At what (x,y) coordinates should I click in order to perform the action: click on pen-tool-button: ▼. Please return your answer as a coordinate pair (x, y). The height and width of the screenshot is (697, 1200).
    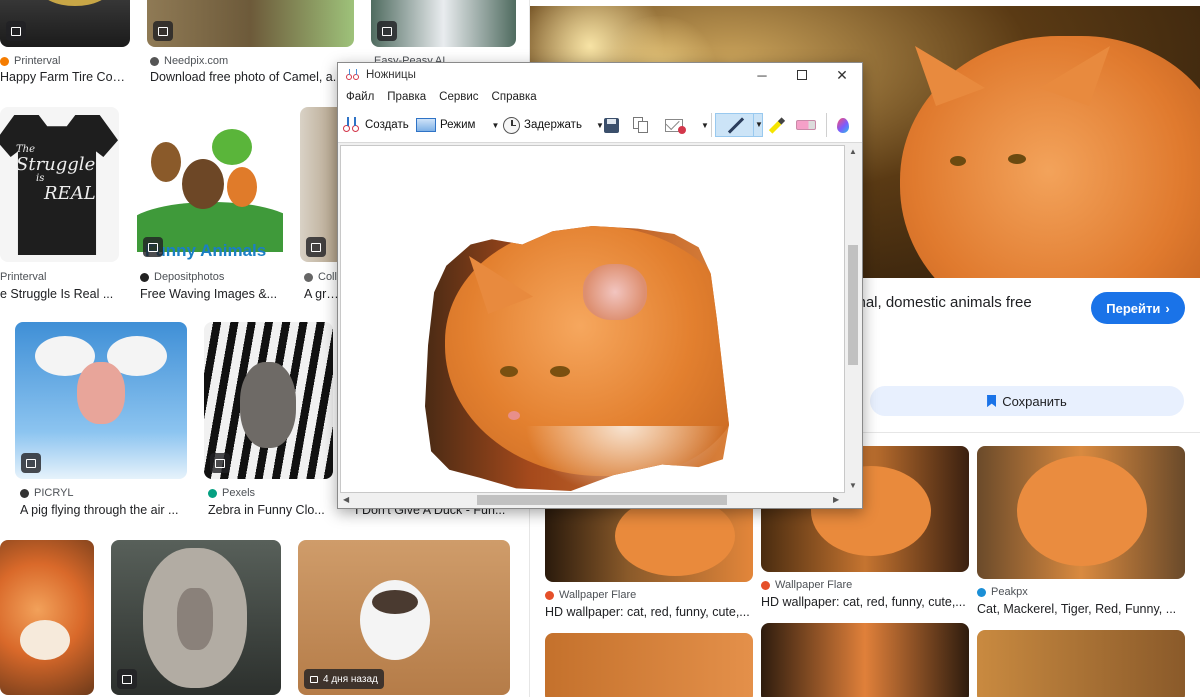
    Looking at the image, I should click on (739, 125).